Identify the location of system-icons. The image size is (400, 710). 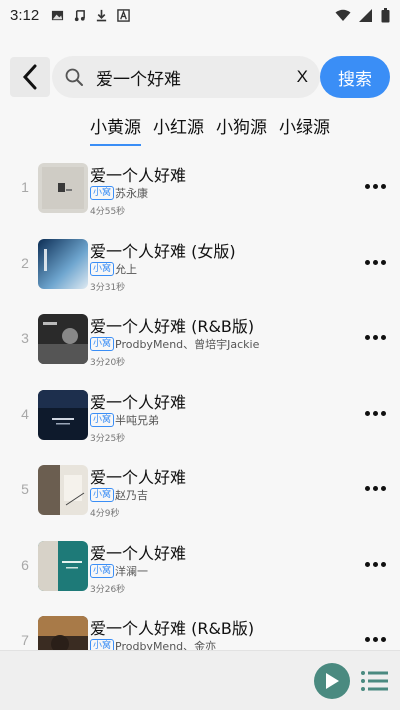
(362, 15).